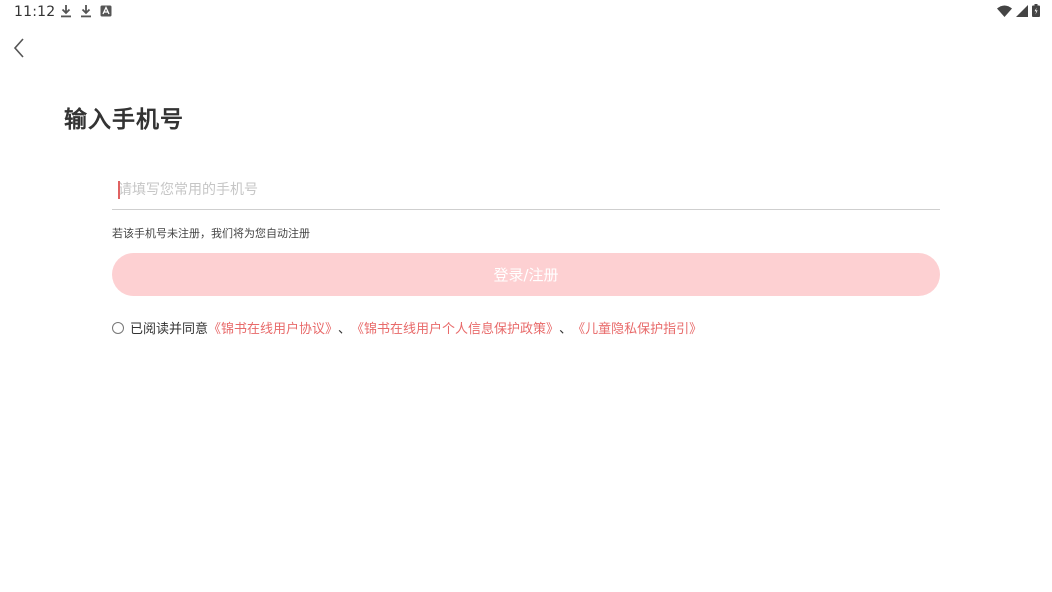  What do you see at coordinates (1036, 10) in the screenshot?
I see `battery-icon` at bounding box center [1036, 10].